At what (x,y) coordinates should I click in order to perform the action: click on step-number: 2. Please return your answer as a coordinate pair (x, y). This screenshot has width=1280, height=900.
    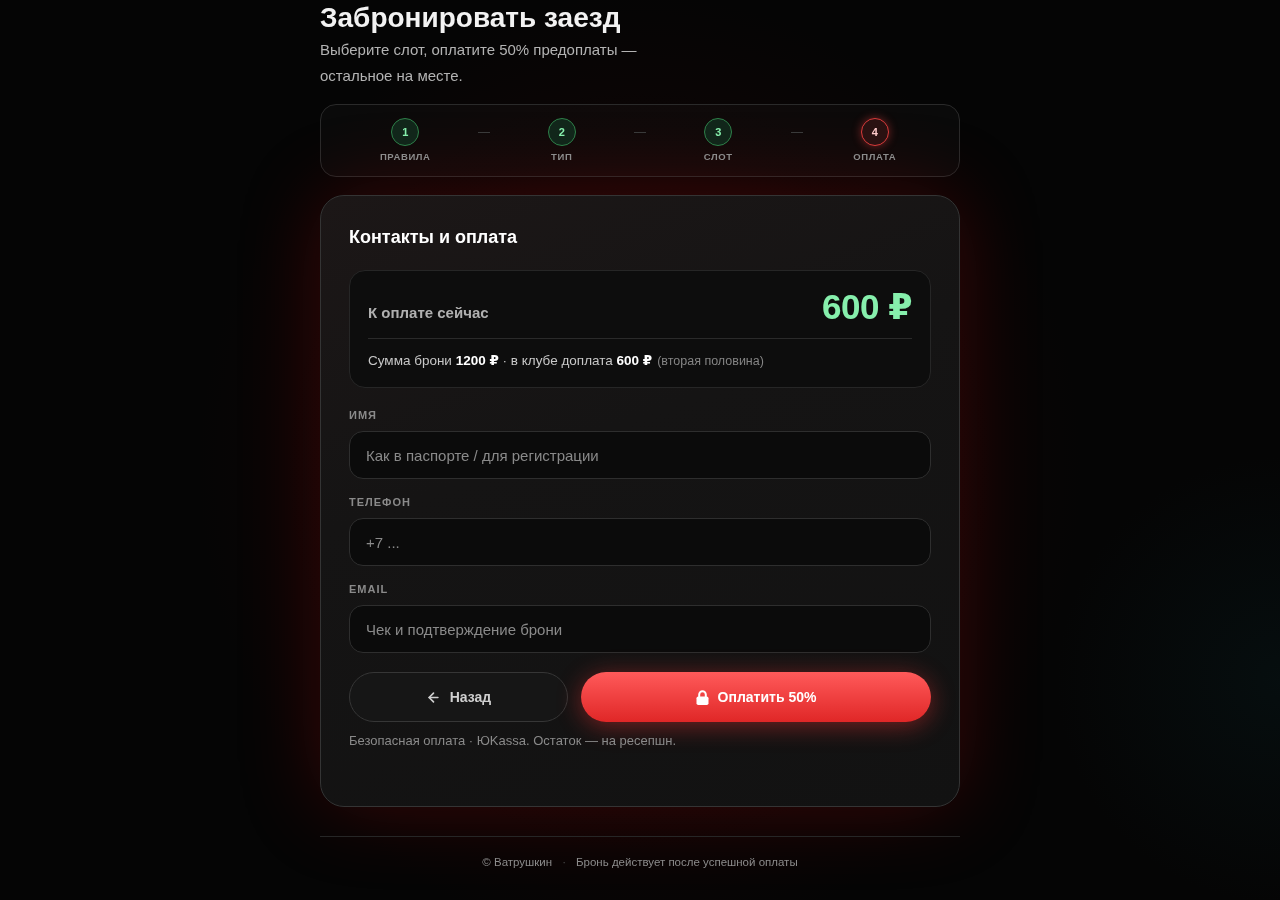
    Looking at the image, I should click on (561, 132).